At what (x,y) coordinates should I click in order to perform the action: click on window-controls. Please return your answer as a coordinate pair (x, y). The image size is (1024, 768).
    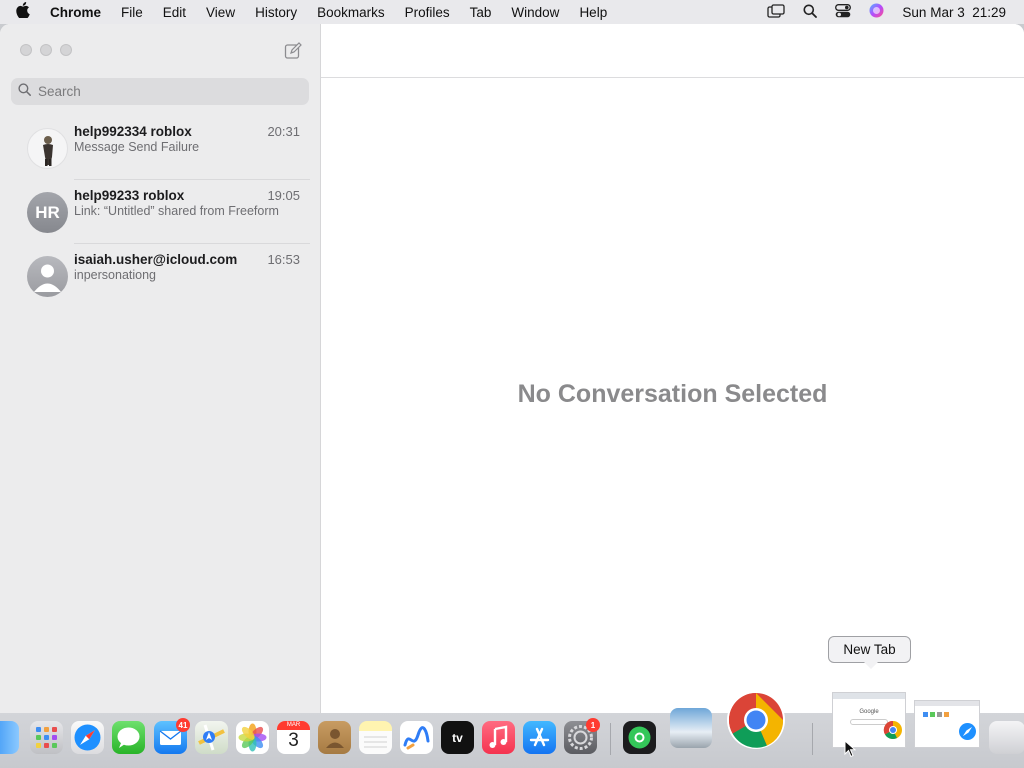
    Looking at the image, I should click on (46, 50).